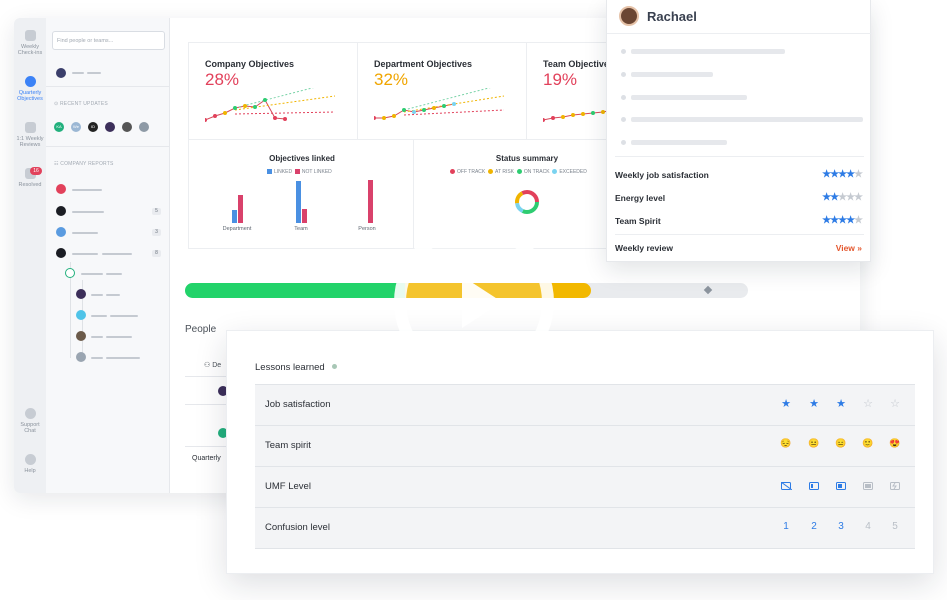  I want to click on chart-legend: LINKED NOT LINKED, so click(299, 172).